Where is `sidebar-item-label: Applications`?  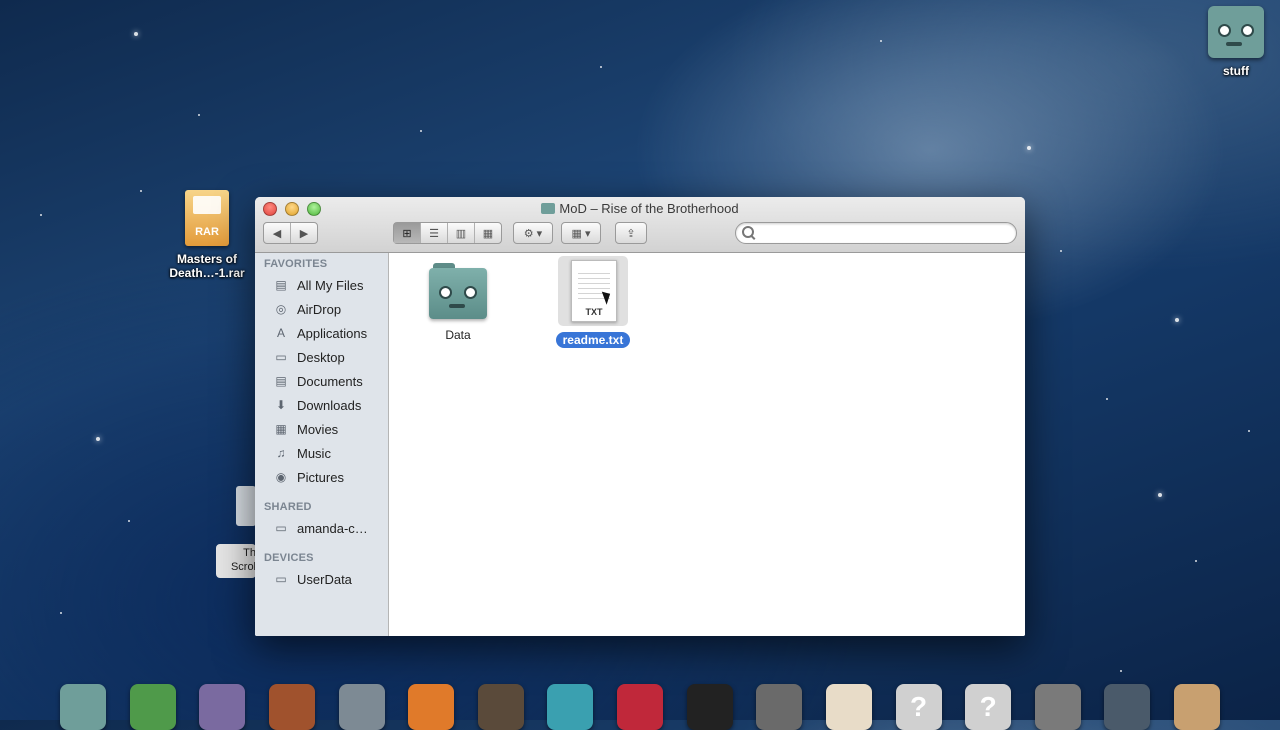 sidebar-item-label: Applications is located at coordinates (332, 333).